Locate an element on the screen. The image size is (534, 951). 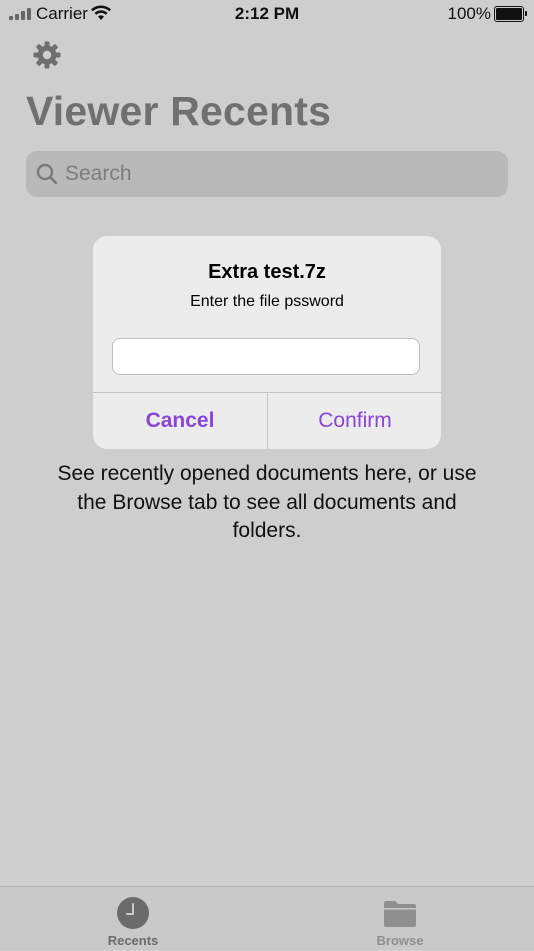
alert-message: Enter the file pssword is located at coordinates (267, 301).